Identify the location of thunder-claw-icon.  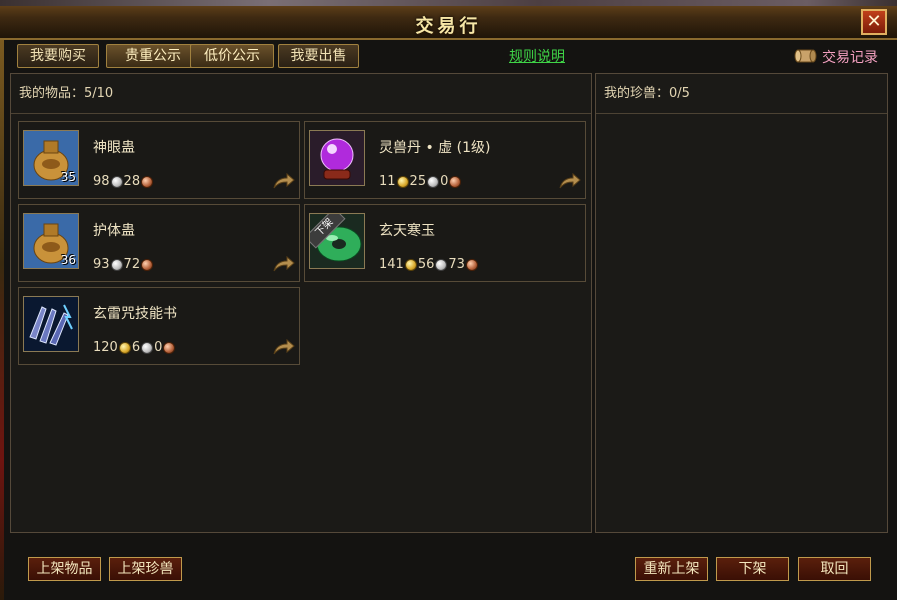
(51, 324).